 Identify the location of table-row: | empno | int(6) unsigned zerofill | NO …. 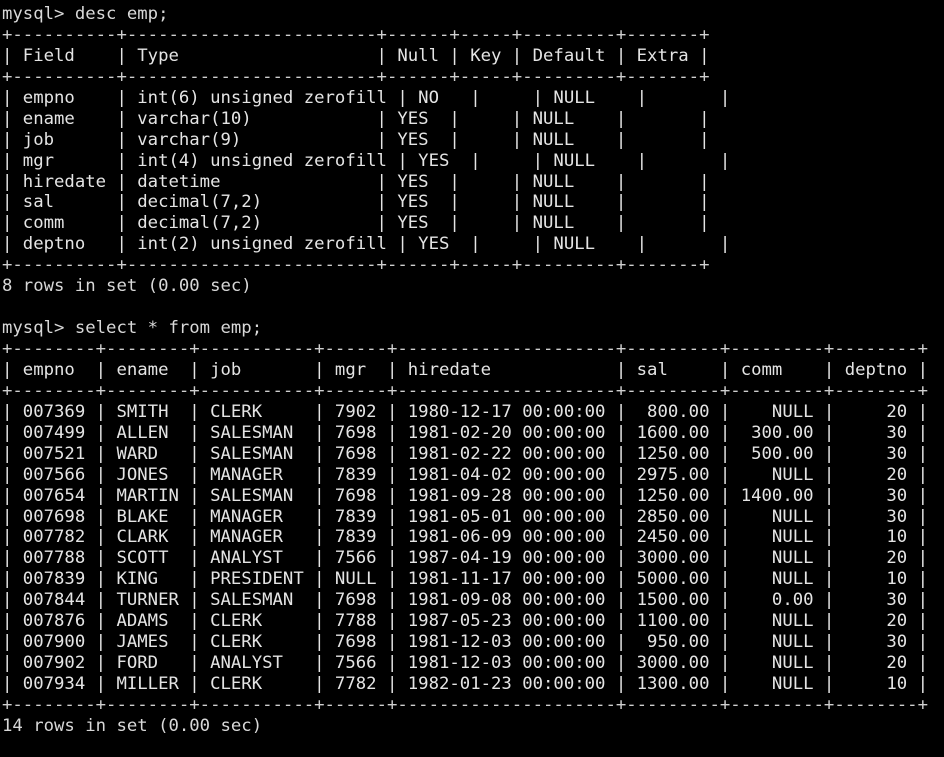
(366, 97).